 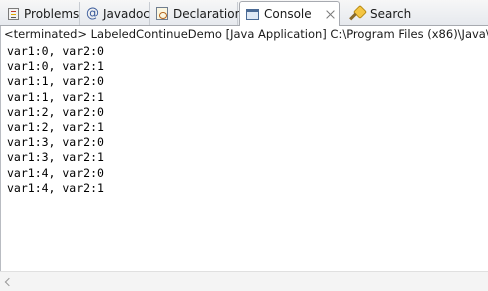 What do you see at coordinates (55, 126) in the screenshot?
I see `console-line: var1:2, var2:1` at bounding box center [55, 126].